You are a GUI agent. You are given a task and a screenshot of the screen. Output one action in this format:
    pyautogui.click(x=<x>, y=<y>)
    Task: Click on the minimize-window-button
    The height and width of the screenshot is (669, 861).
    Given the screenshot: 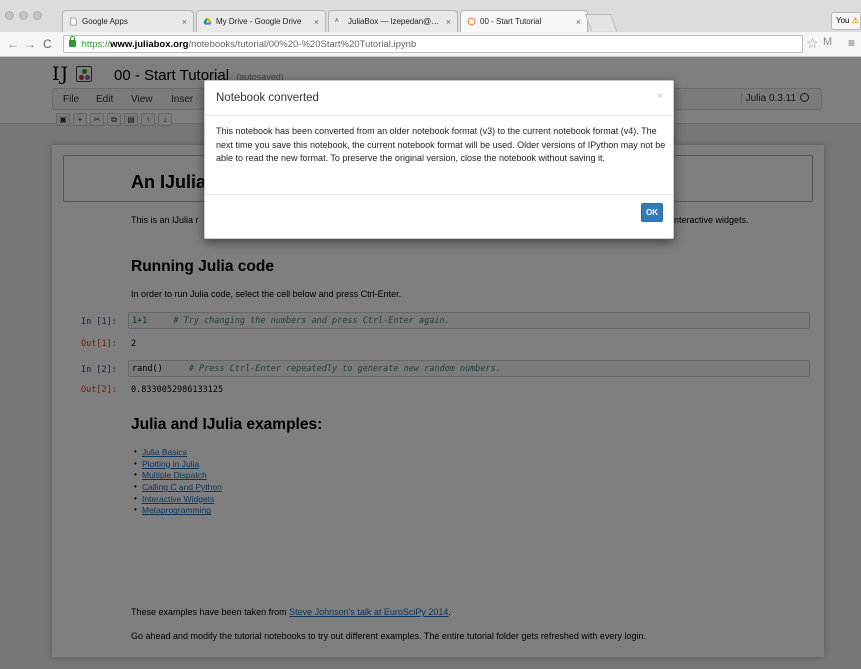 What is the action you would take?
    pyautogui.click(x=23, y=15)
    